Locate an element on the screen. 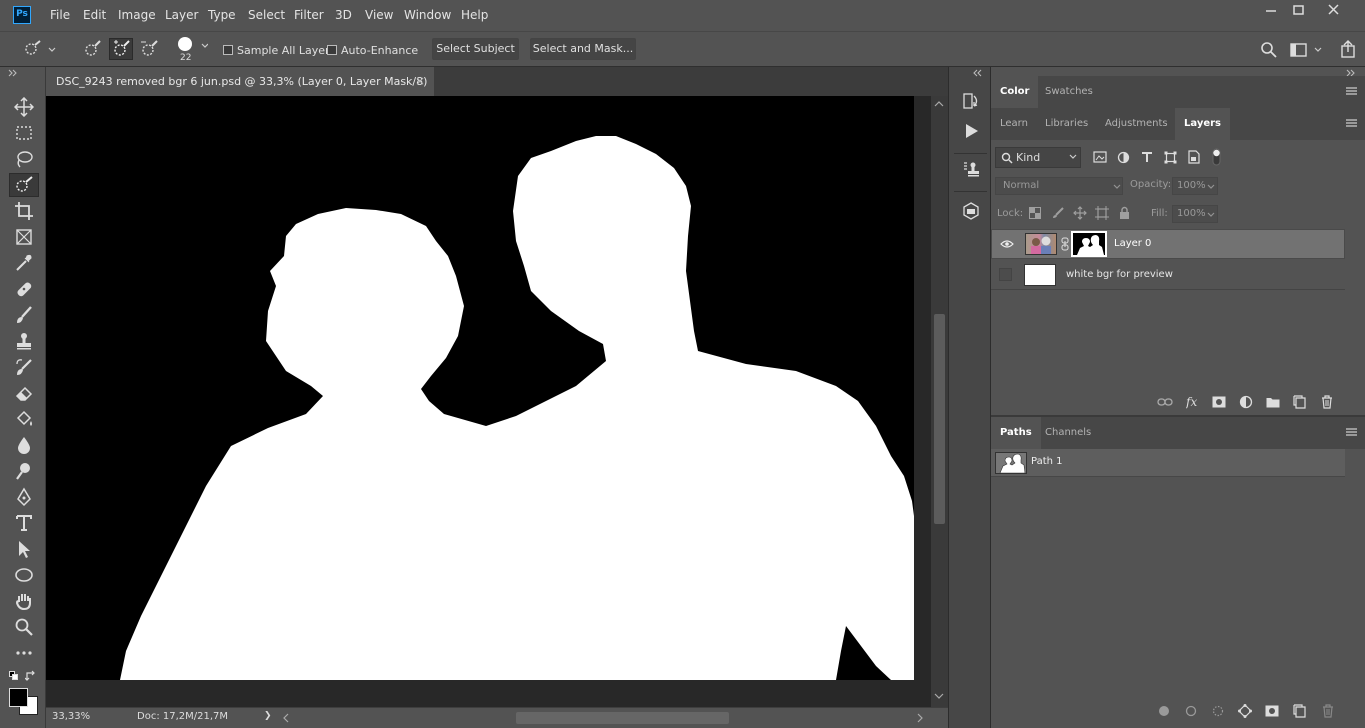 This screenshot has height=728, width=1365. photoshop-logo: Ps is located at coordinates (22, 15).